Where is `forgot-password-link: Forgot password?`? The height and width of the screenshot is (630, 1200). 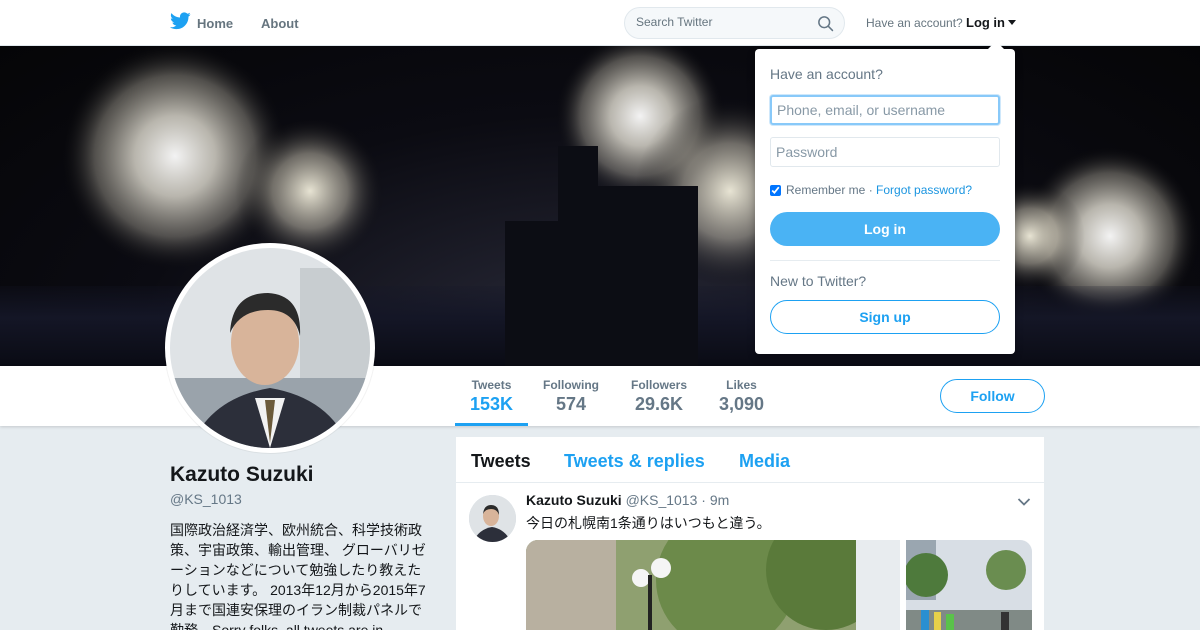
forgot-password-link: Forgot password? is located at coordinates (924, 190).